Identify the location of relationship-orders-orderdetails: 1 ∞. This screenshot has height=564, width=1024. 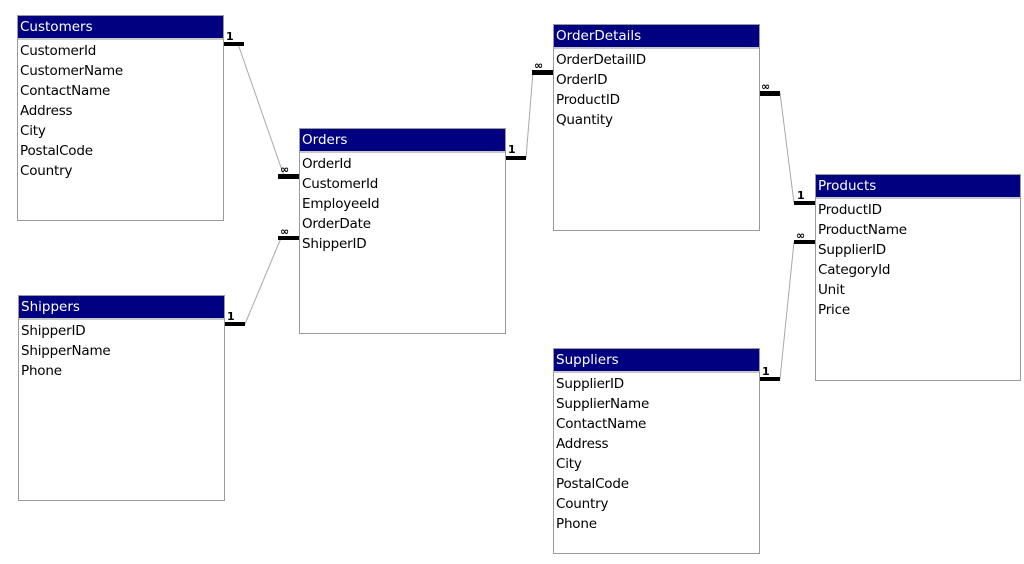
(529, 109).